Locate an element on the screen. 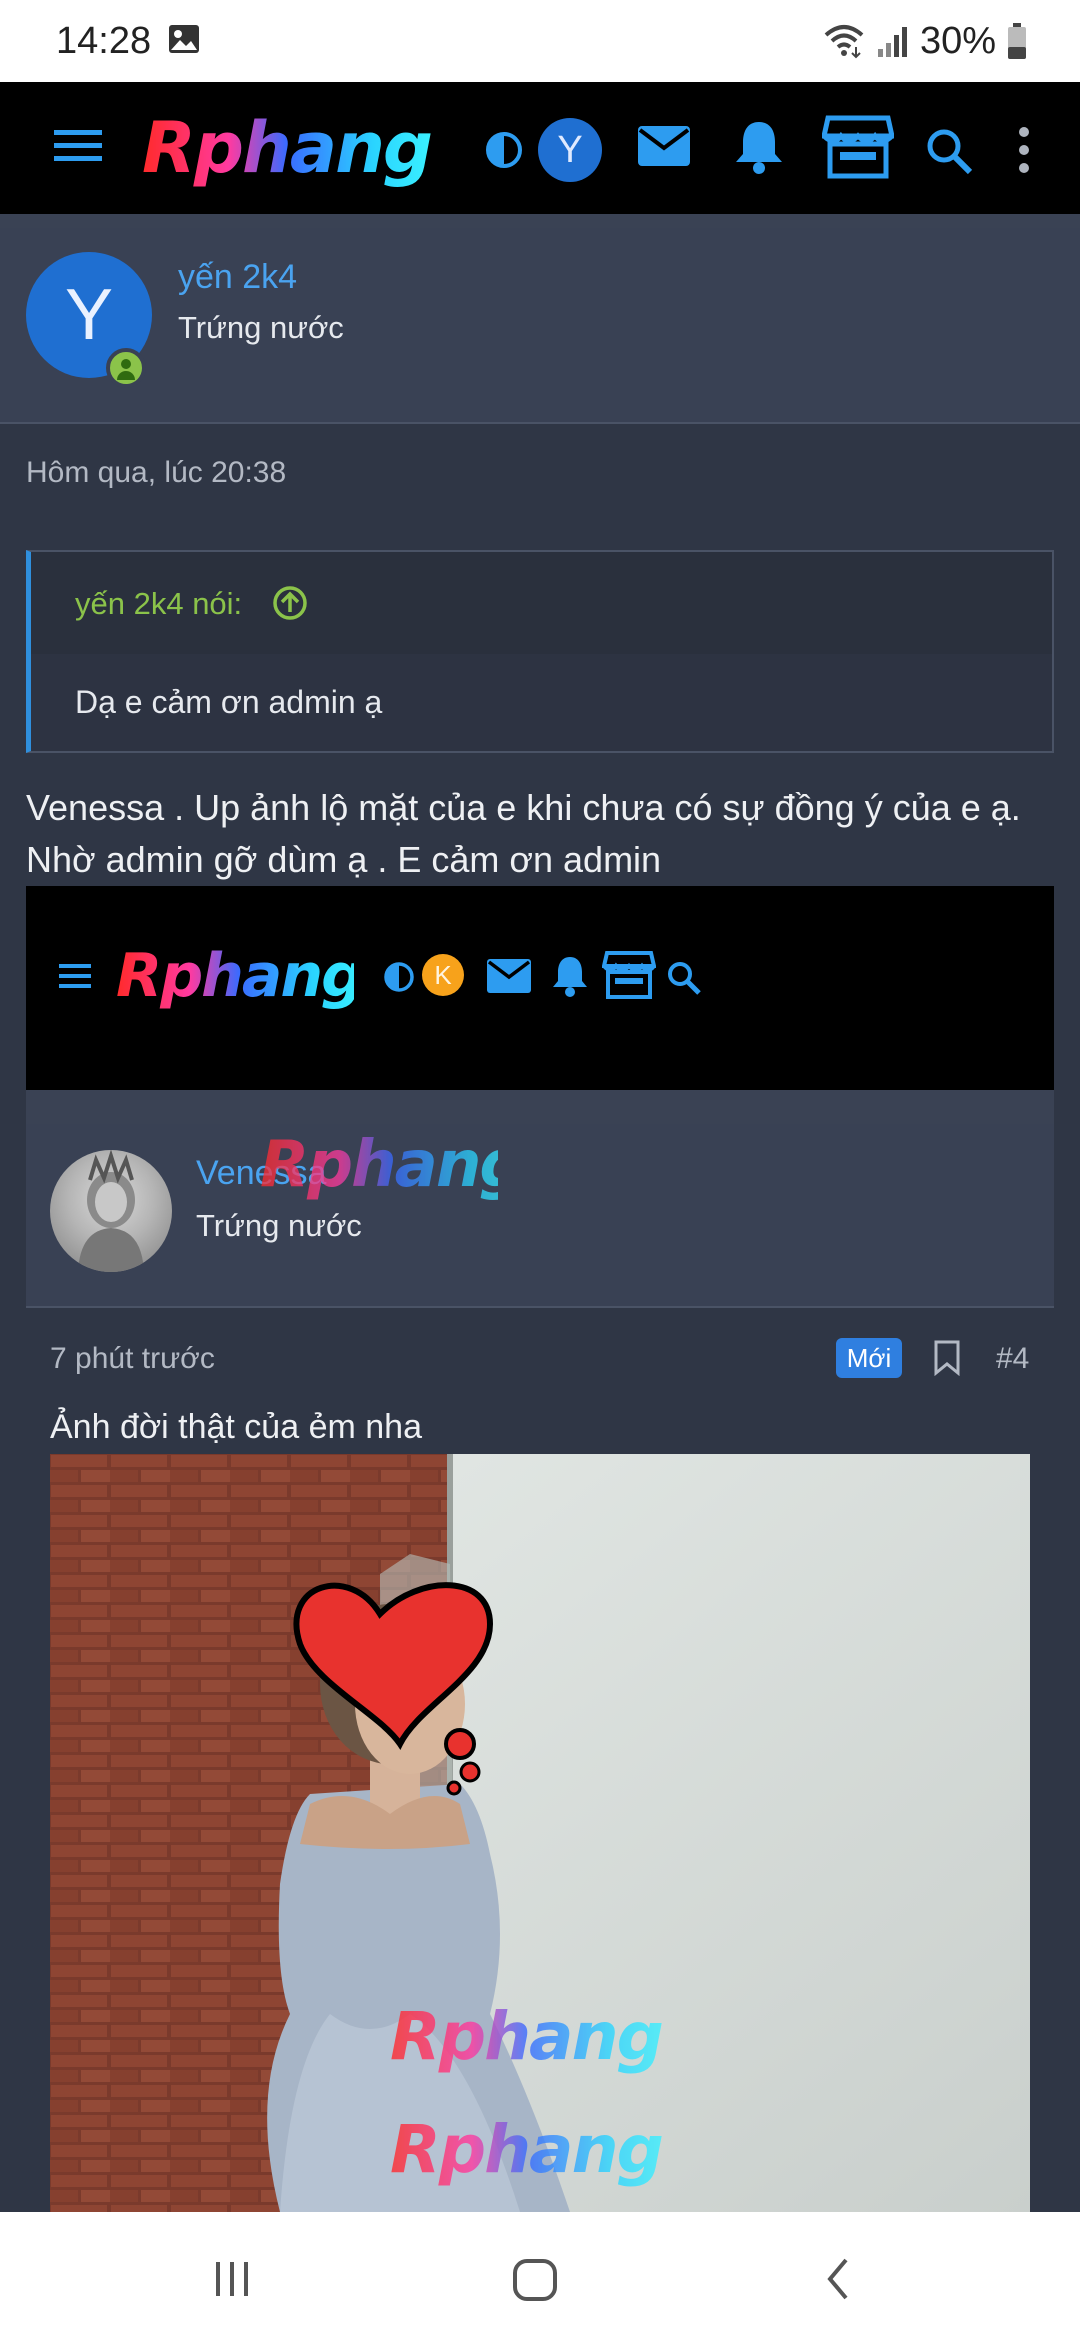  signal-icon is located at coordinates (892, 42).